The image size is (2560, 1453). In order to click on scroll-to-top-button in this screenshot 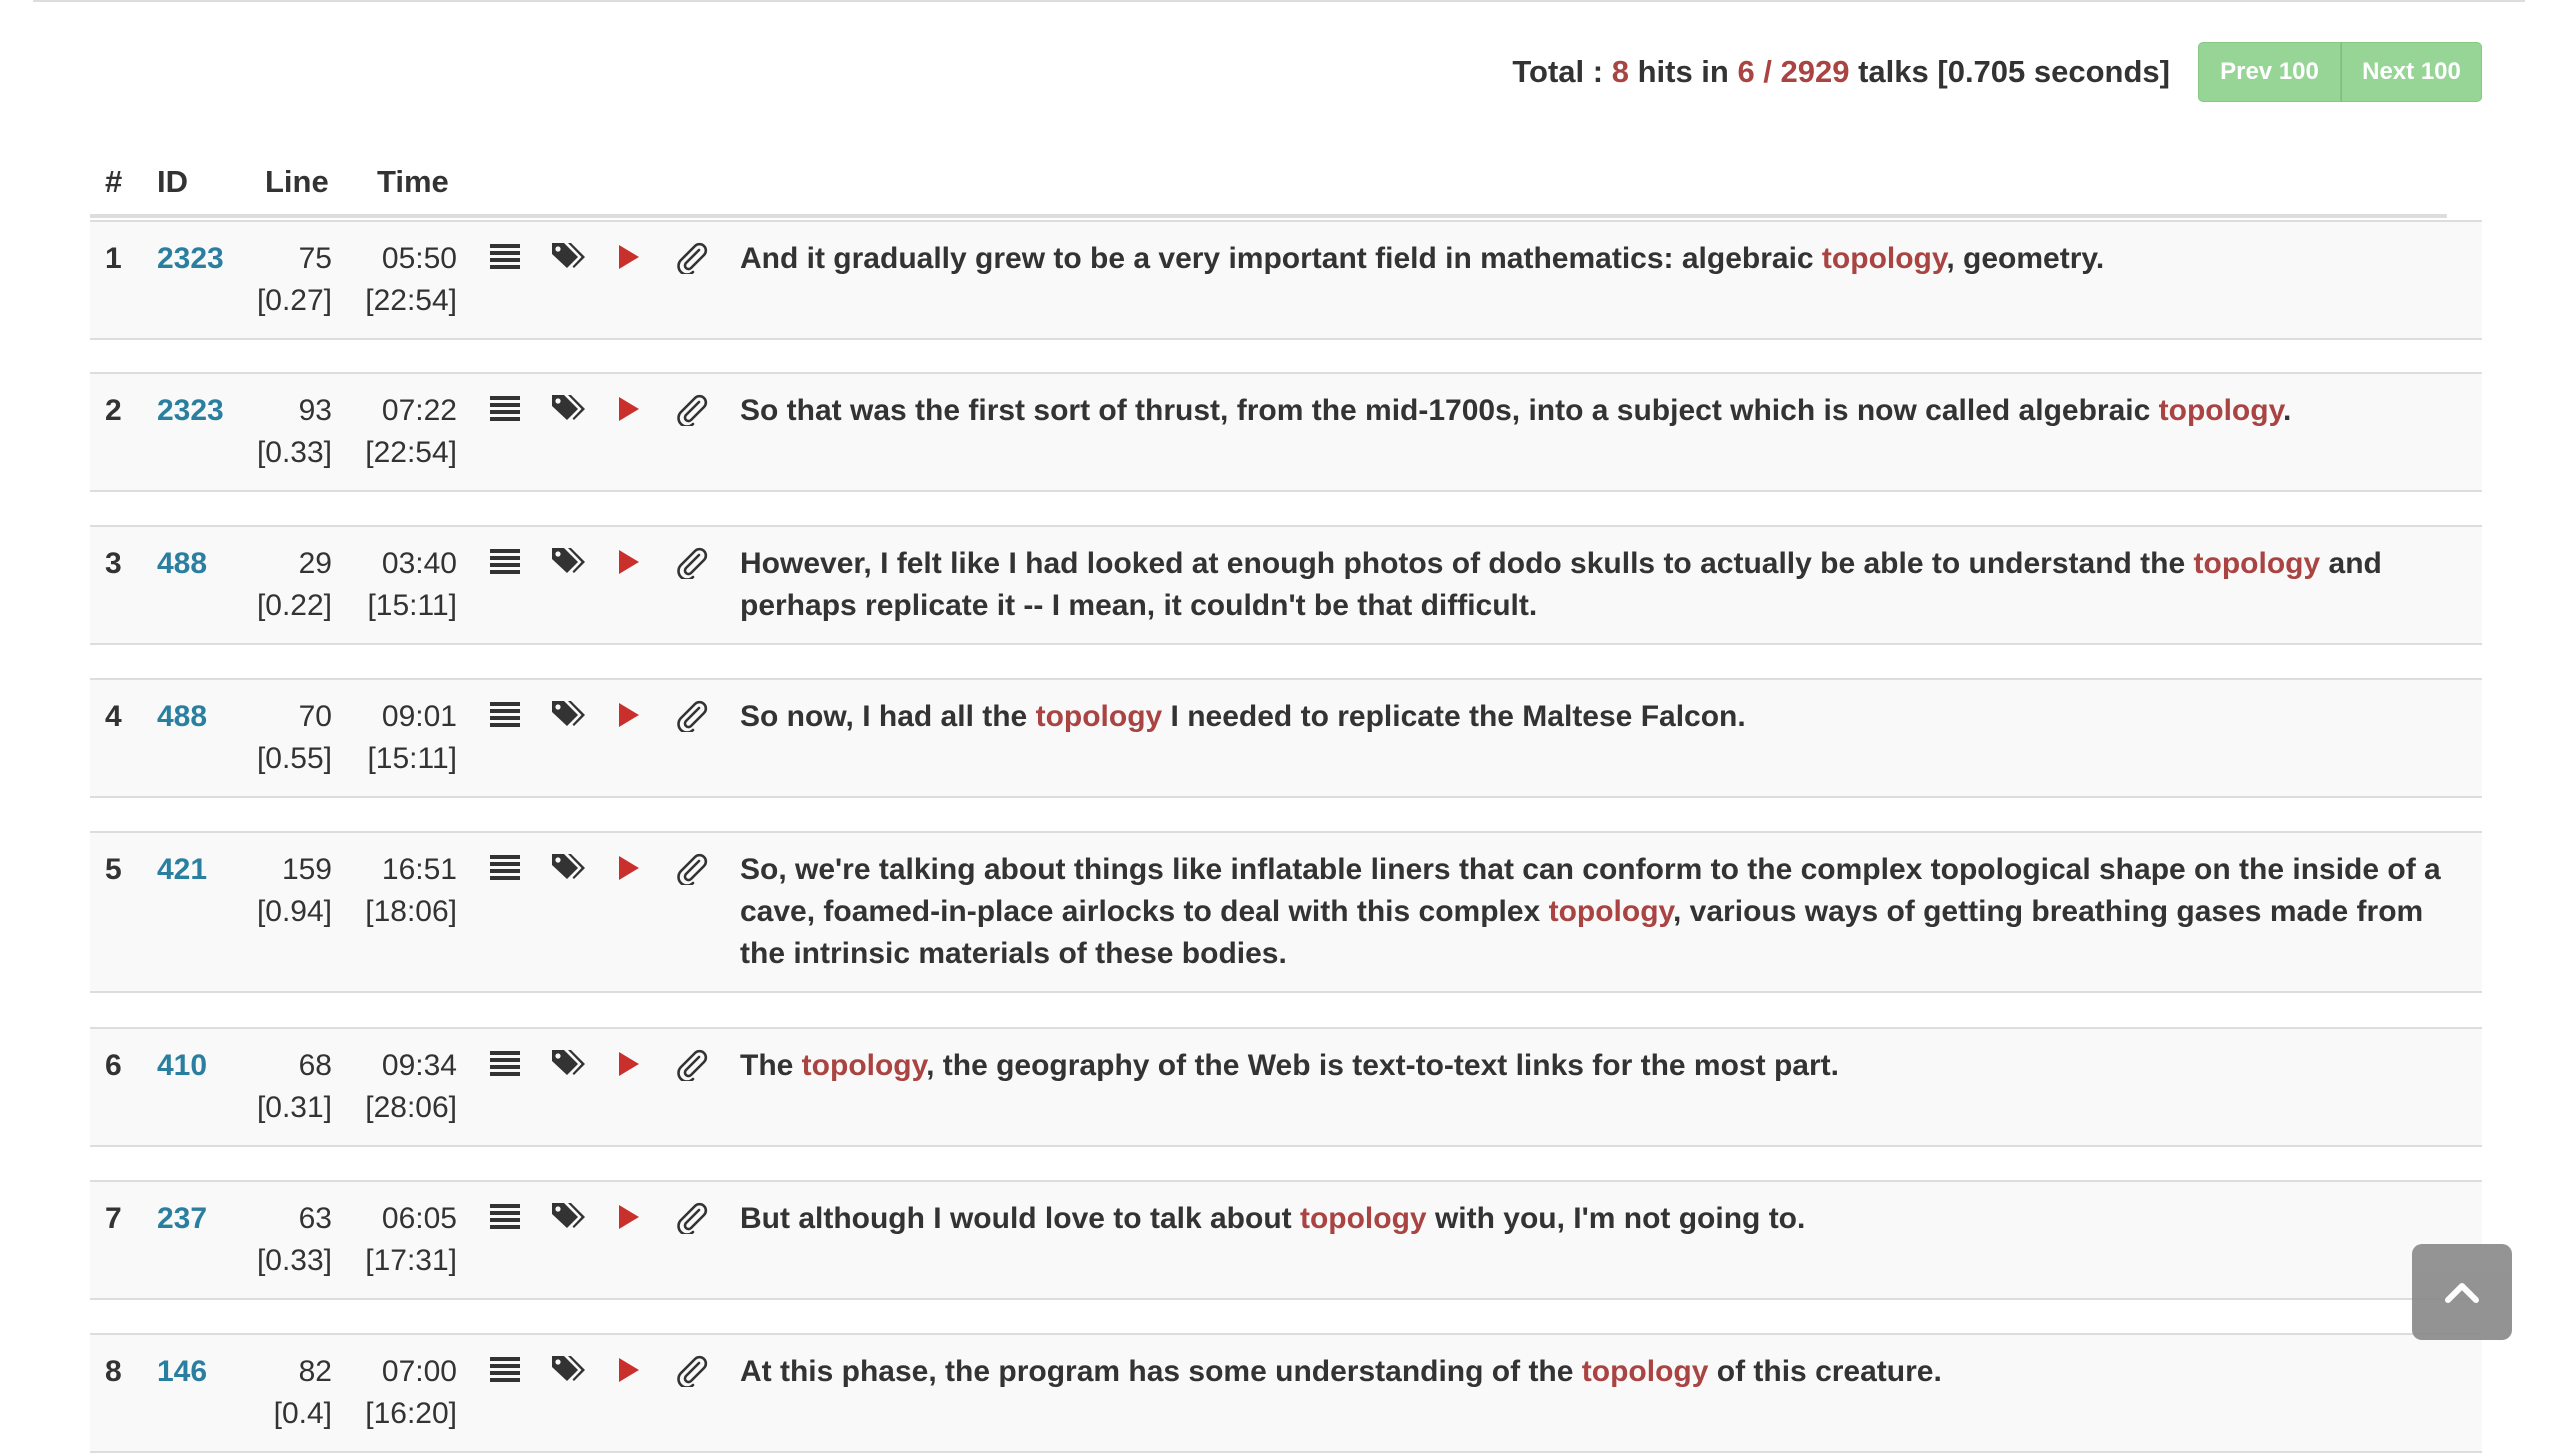, I will do `click(2462, 1292)`.